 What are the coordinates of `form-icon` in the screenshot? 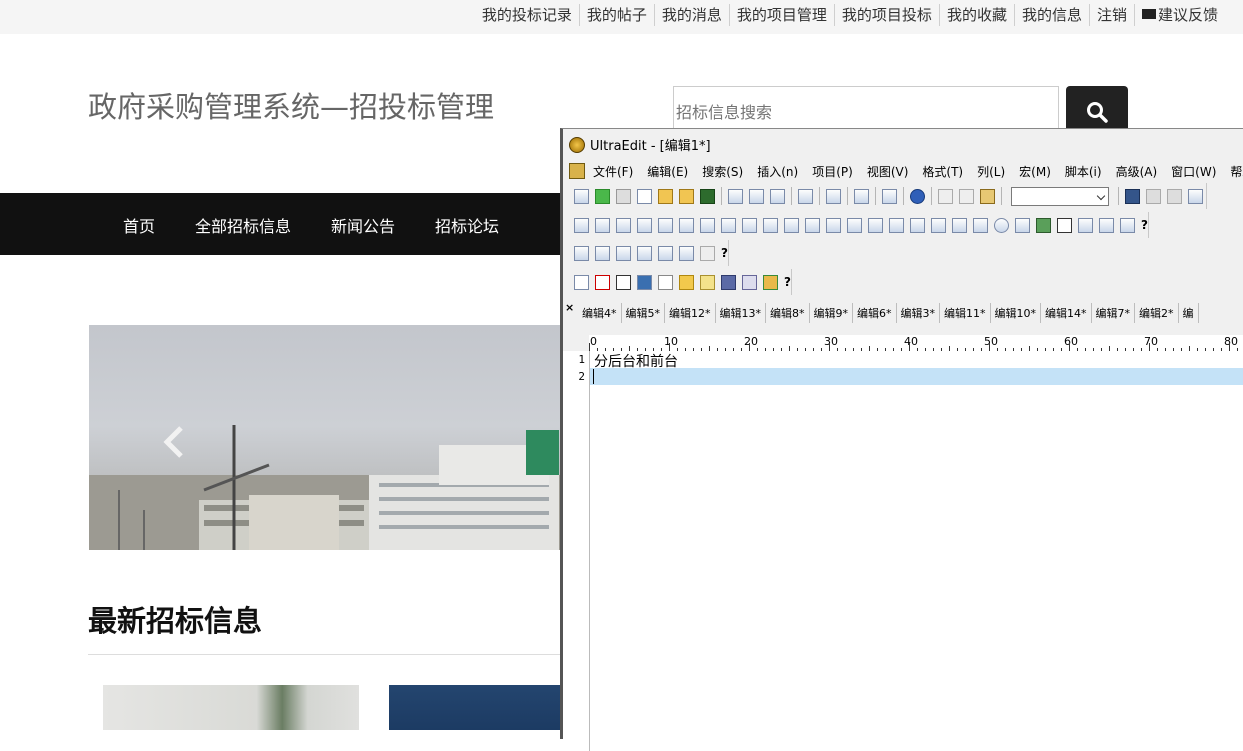 It's located at (854, 225).